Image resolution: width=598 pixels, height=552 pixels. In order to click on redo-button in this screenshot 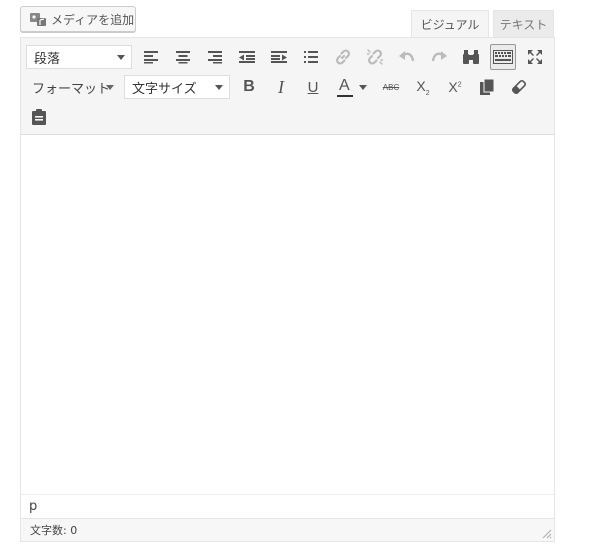, I will do `click(439, 57)`.